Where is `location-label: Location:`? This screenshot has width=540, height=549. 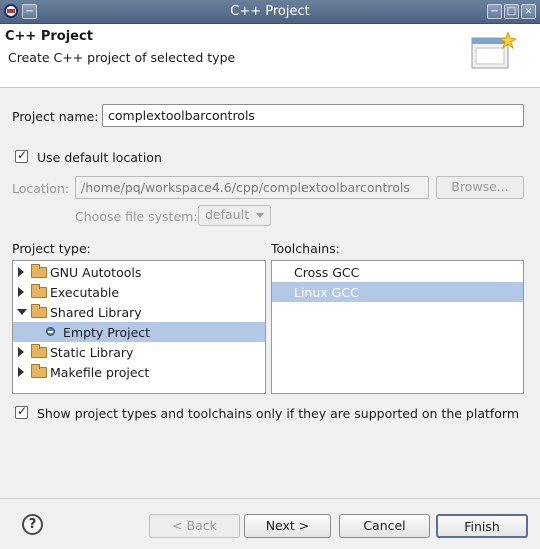
location-label: Location: is located at coordinates (41, 188).